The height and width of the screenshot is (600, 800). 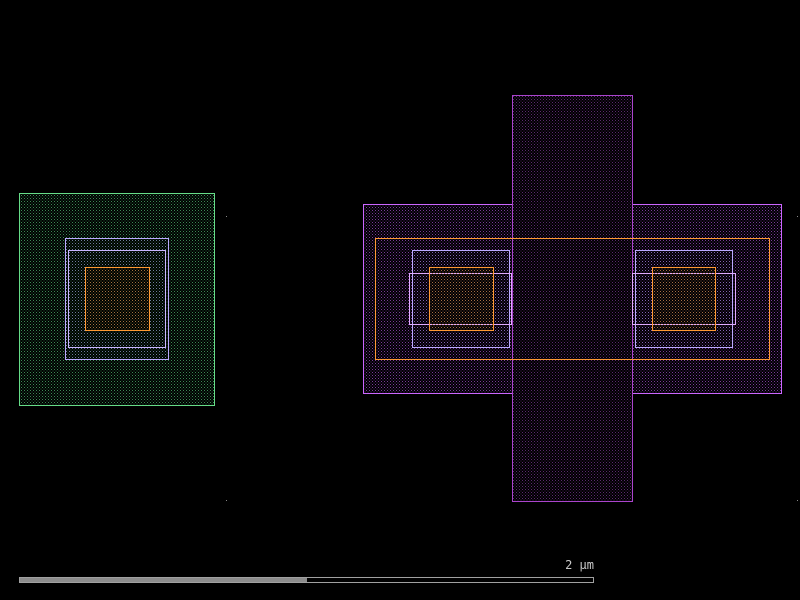 I want to click on well-tap-structure, so click(x=117, y=299).